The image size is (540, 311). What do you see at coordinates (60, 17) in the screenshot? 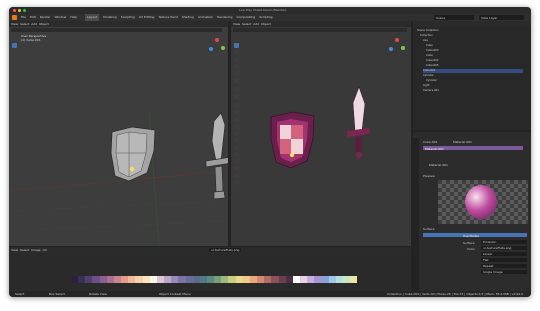
I see `menu-window: Window` at bounding box center [60, 17].